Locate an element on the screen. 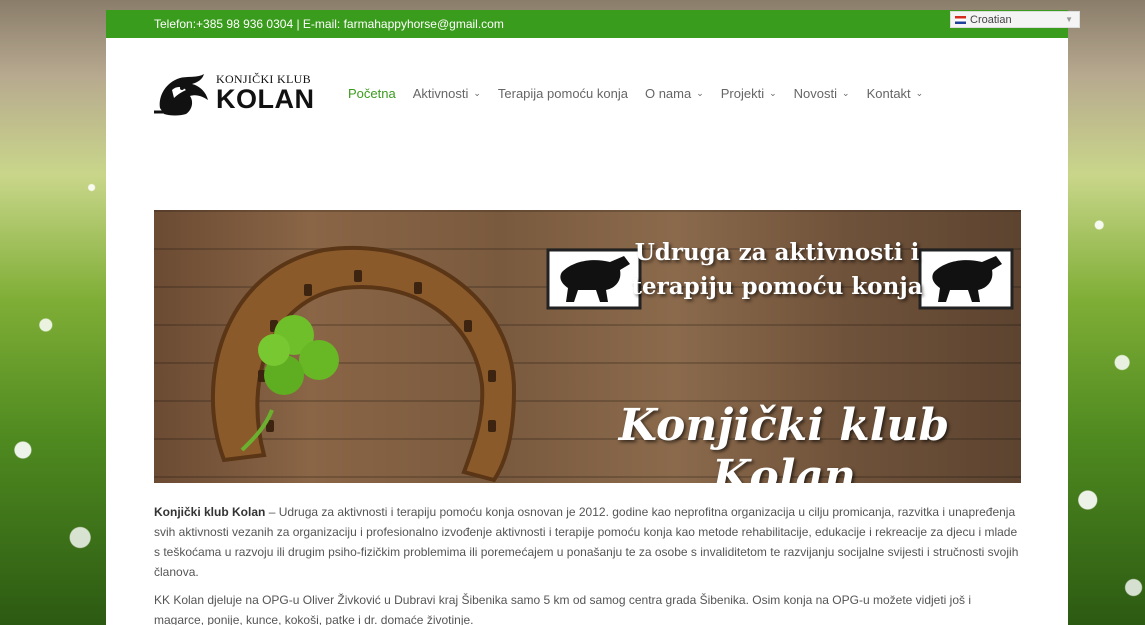 The height and width of the screenshot is (625, 1145). nav-item-o-nama: O nama ⌄ is located at coordinates (674, 93).